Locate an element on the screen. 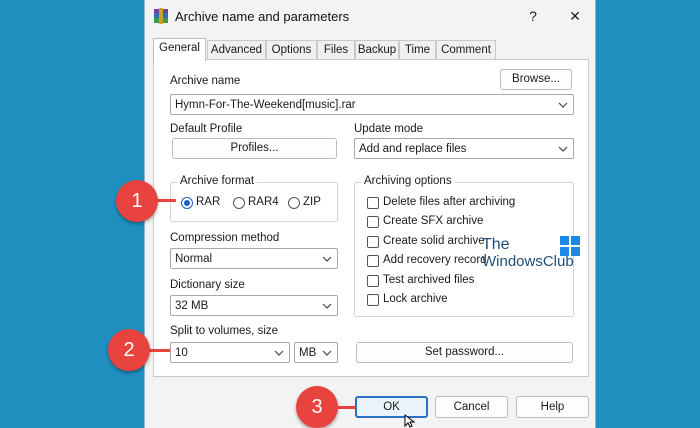  archive-format-group: Archive format RAR RAR4 ZIP is located at coordinates (254, 198).